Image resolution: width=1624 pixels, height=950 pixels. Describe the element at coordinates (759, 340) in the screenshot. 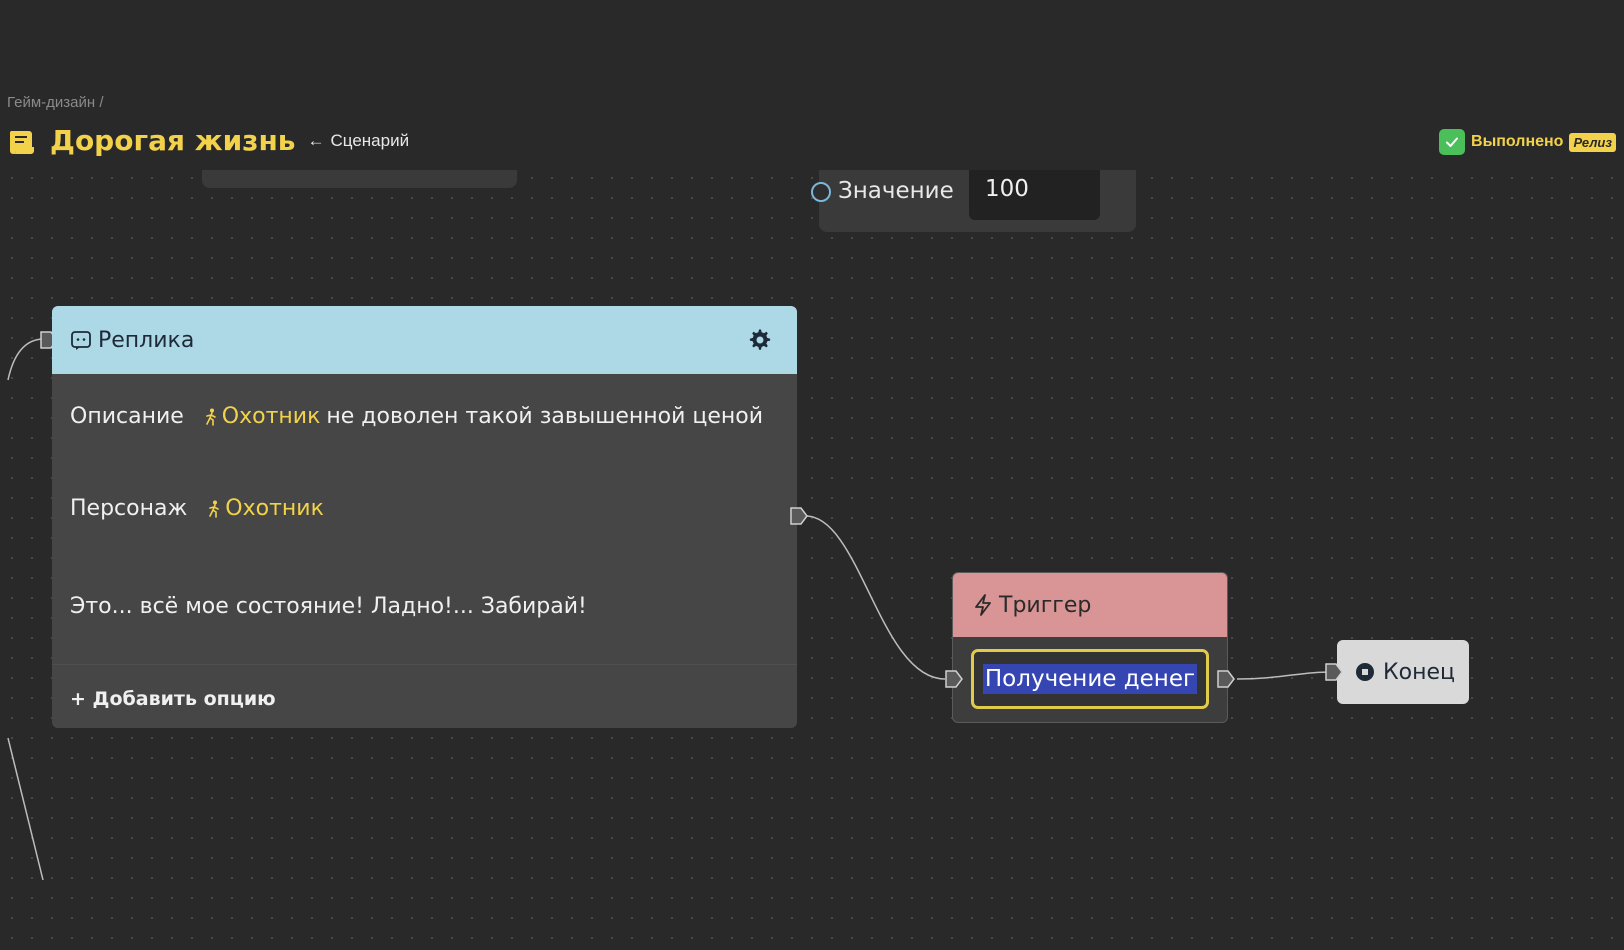

I see `gear-icon` at that location.